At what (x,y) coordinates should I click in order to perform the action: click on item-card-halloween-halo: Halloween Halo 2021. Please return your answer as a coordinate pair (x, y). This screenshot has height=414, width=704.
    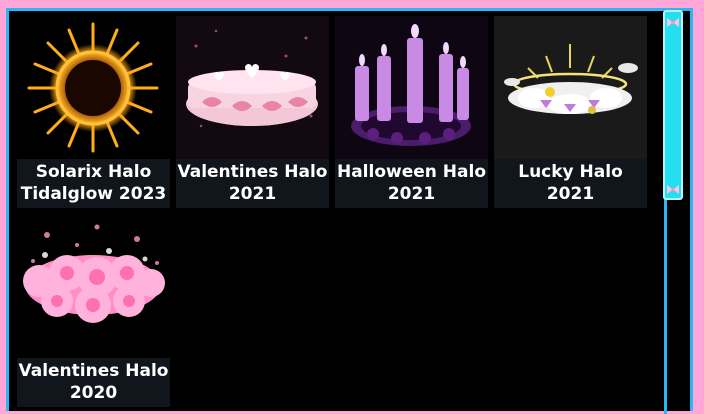
    Looking at the image, I should click on (411, 112).